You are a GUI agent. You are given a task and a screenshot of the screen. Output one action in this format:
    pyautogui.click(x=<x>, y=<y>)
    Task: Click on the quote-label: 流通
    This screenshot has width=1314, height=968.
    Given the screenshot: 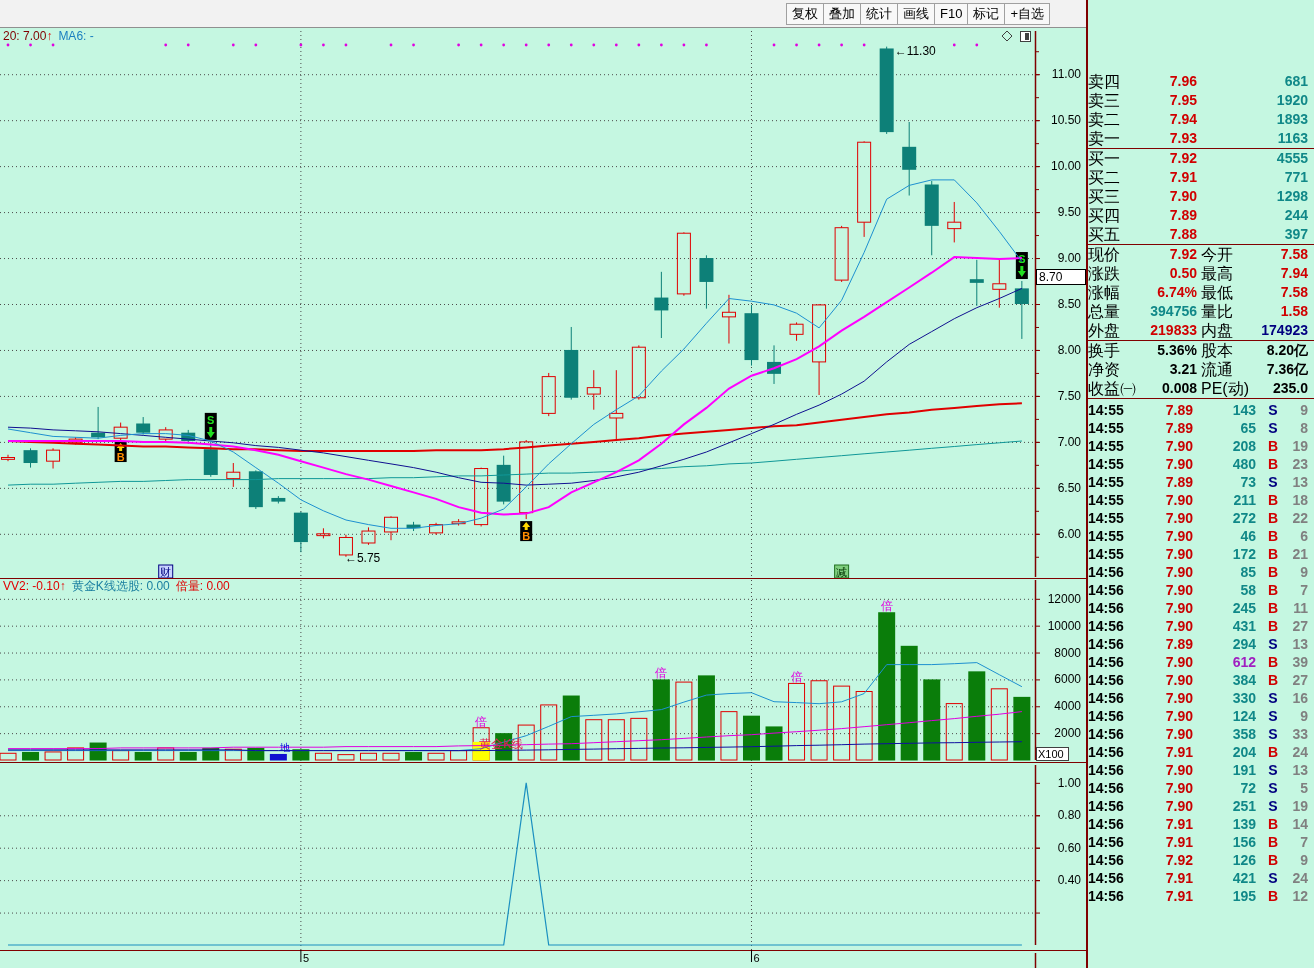 What is the action you would take?
    pyautogui.click(x=1217, y=369)
    